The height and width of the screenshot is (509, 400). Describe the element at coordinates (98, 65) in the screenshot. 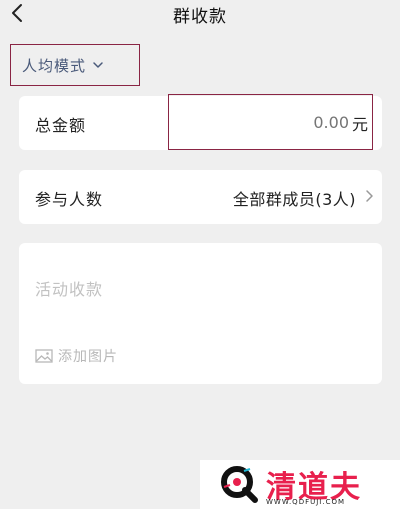

I see `chevron-down-icon` at that location.